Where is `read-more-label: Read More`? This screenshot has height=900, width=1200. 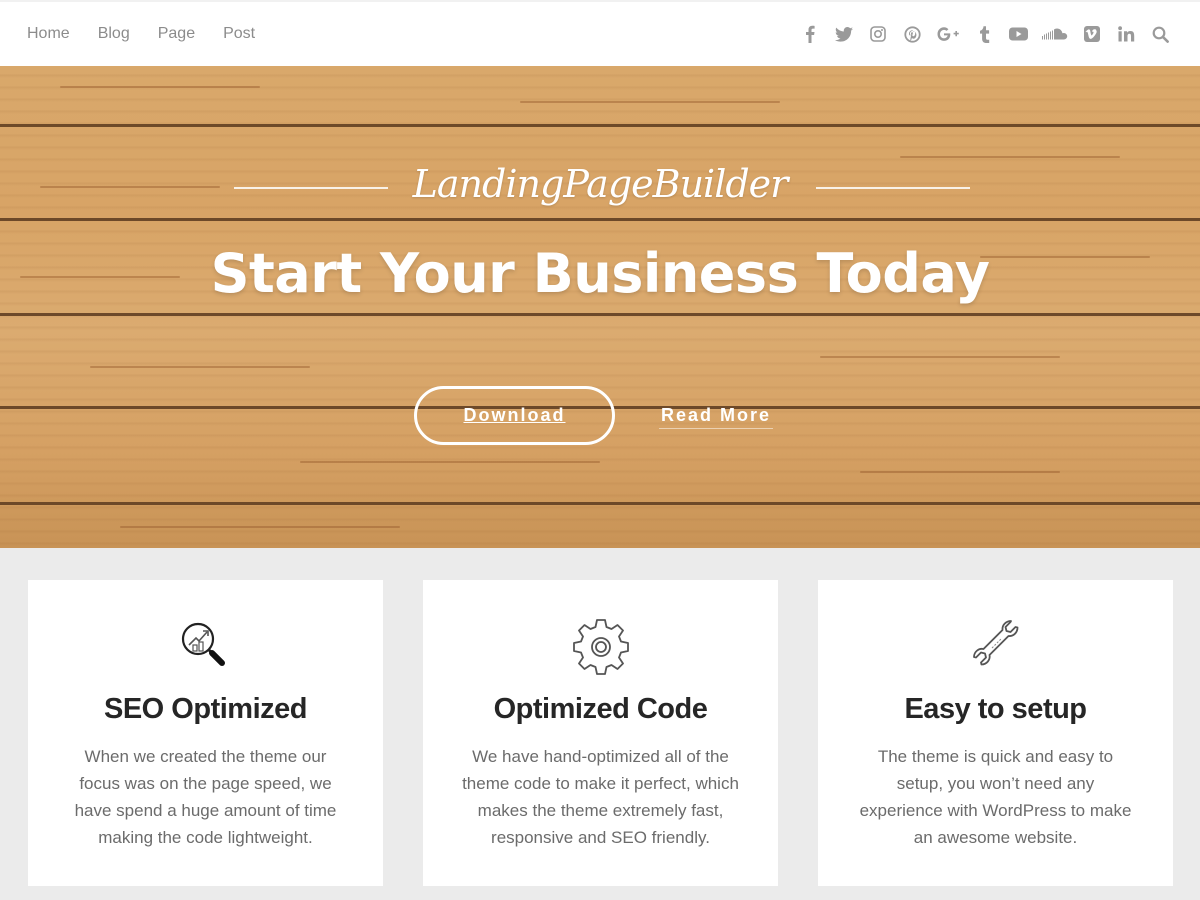
read-more-label: Read More is located at coordinates (716, 415).